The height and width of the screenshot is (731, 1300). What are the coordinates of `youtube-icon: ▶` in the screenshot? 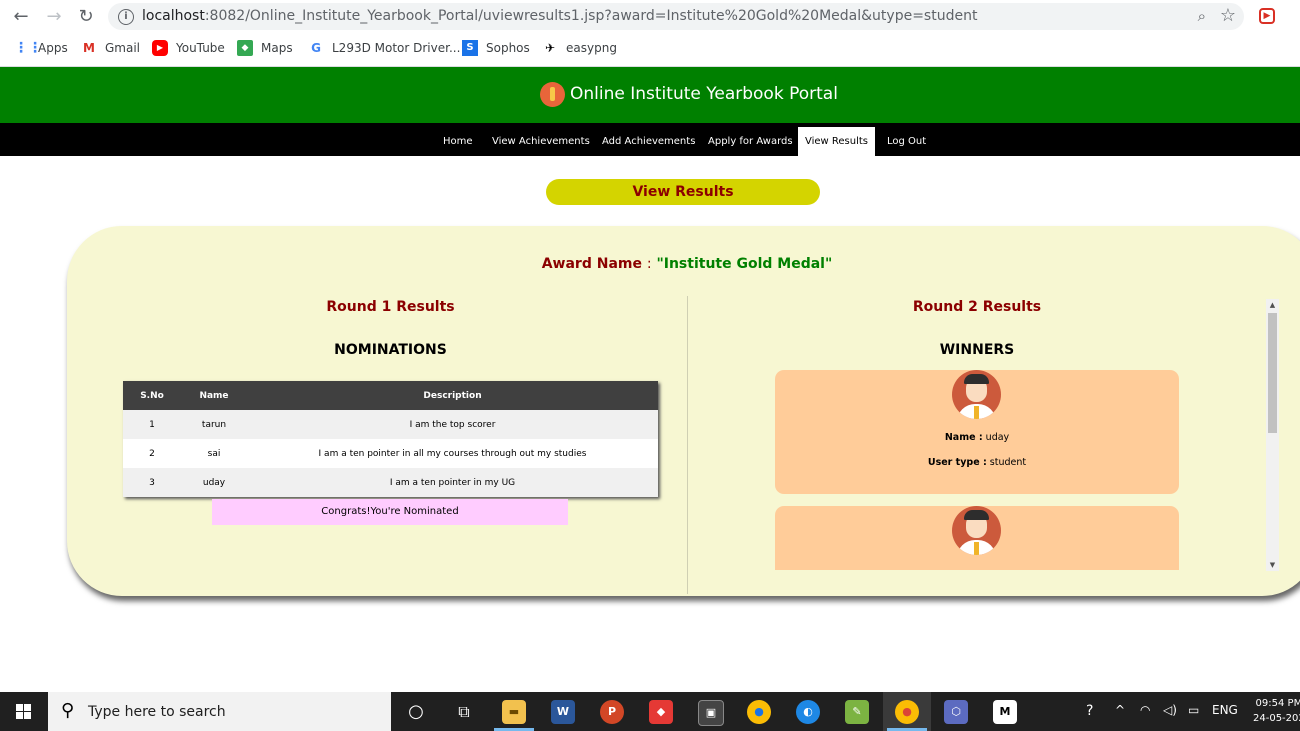 It's located at (160, 48).